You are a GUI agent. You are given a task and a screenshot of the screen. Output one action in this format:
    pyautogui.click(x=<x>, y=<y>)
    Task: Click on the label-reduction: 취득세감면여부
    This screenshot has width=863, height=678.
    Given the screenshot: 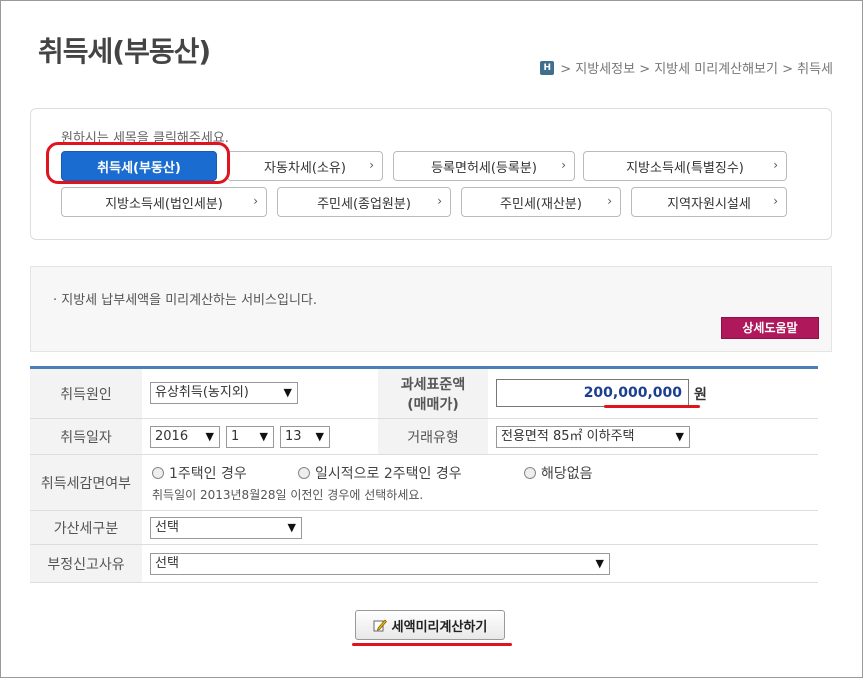 What is the action you would take?
    pyautogui.click(x=86, y=482)
    